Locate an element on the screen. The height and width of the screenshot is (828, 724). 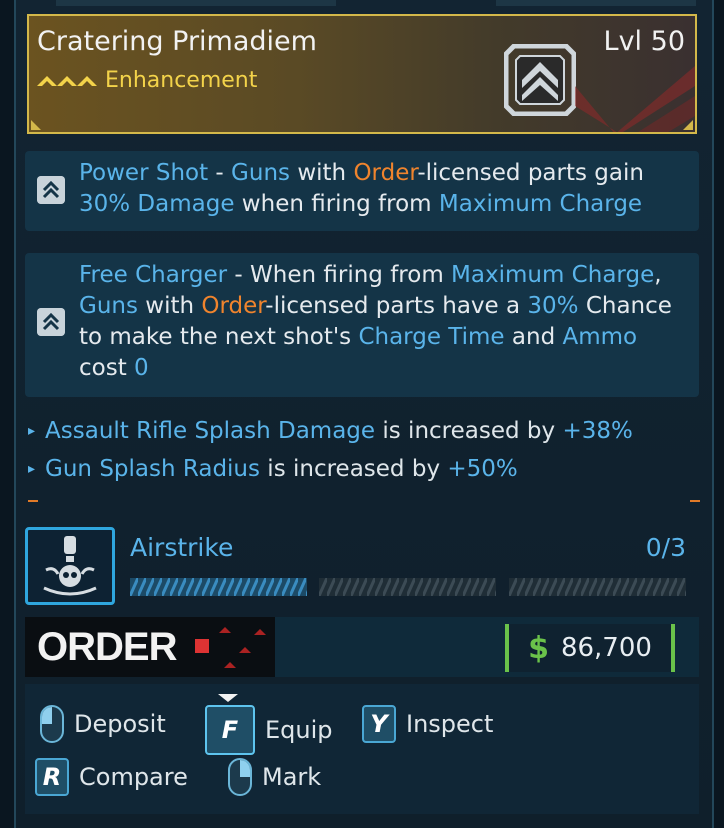
order-logo: ORDER is located at coordinates (150, 647).